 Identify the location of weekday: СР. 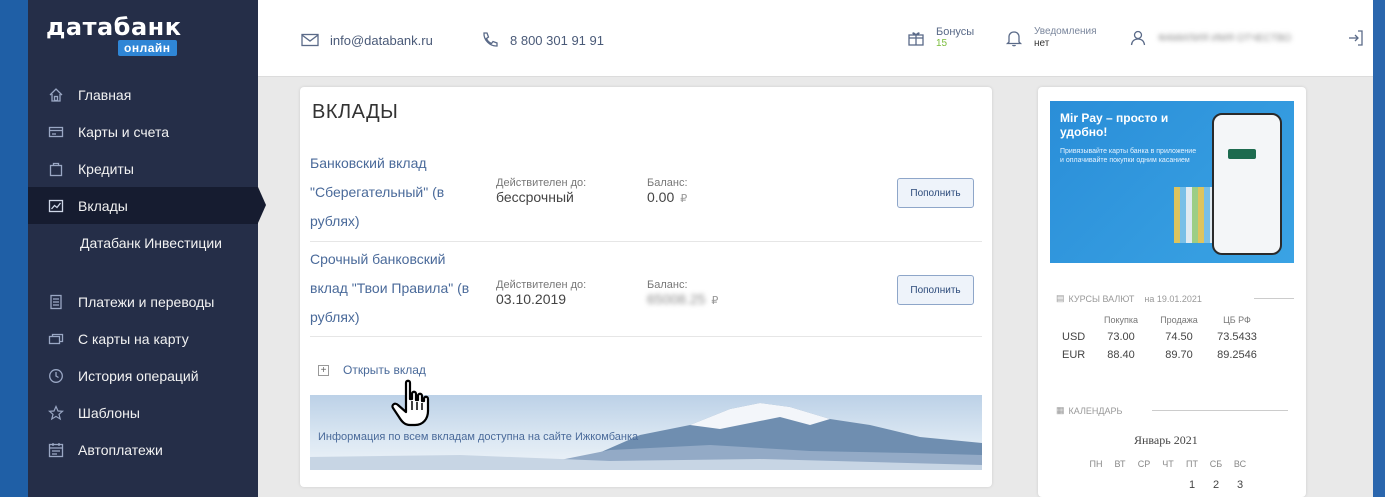
(1144, 464).